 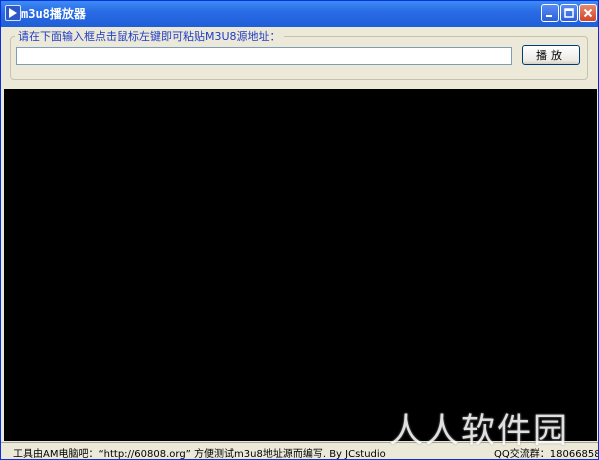 I want to click on close-button, so click(x=588, y=13).